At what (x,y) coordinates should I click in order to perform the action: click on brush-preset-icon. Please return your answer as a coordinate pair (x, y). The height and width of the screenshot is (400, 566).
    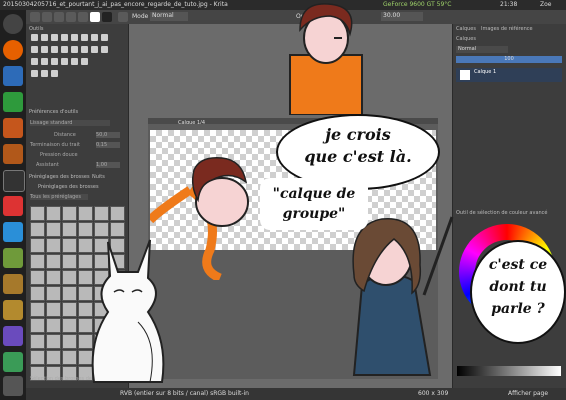
    Looking at the image, I should click on (123, 17).